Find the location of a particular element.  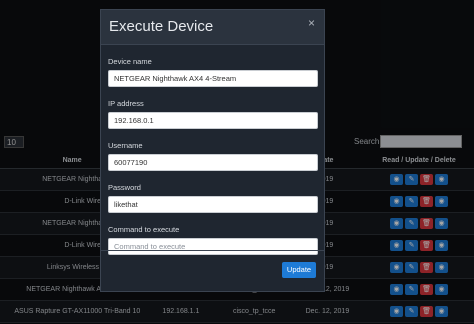

username-label: Username is located at coordinates (125, 145).